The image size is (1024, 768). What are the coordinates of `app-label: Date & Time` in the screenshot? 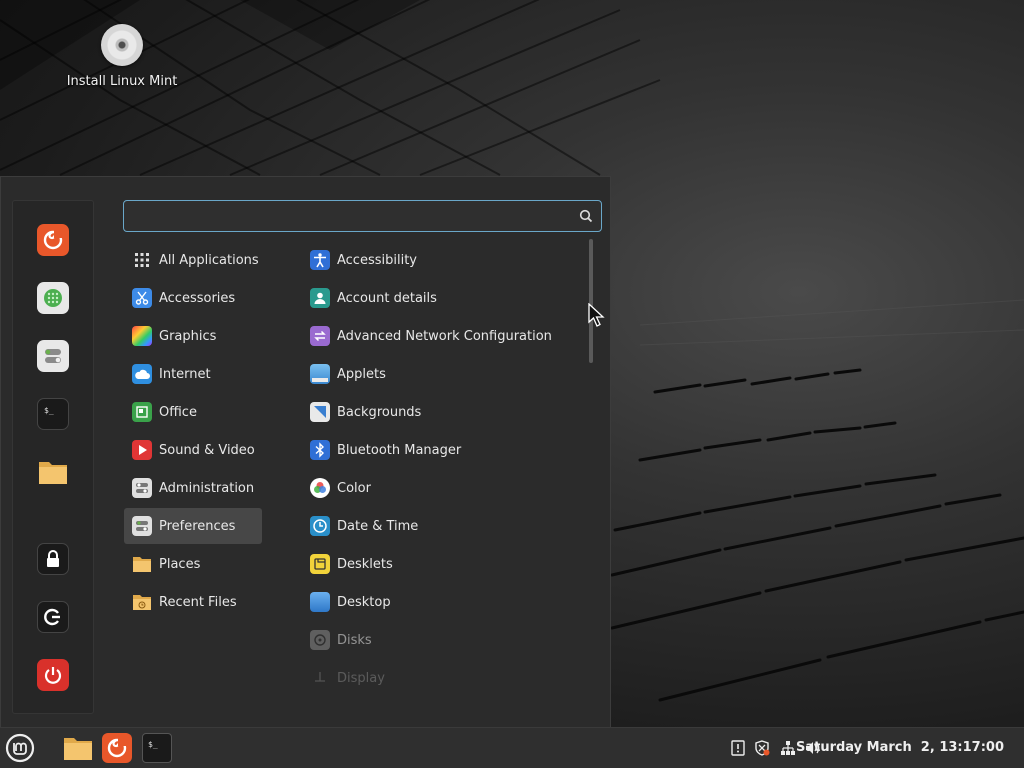 It's located at (378, 526).